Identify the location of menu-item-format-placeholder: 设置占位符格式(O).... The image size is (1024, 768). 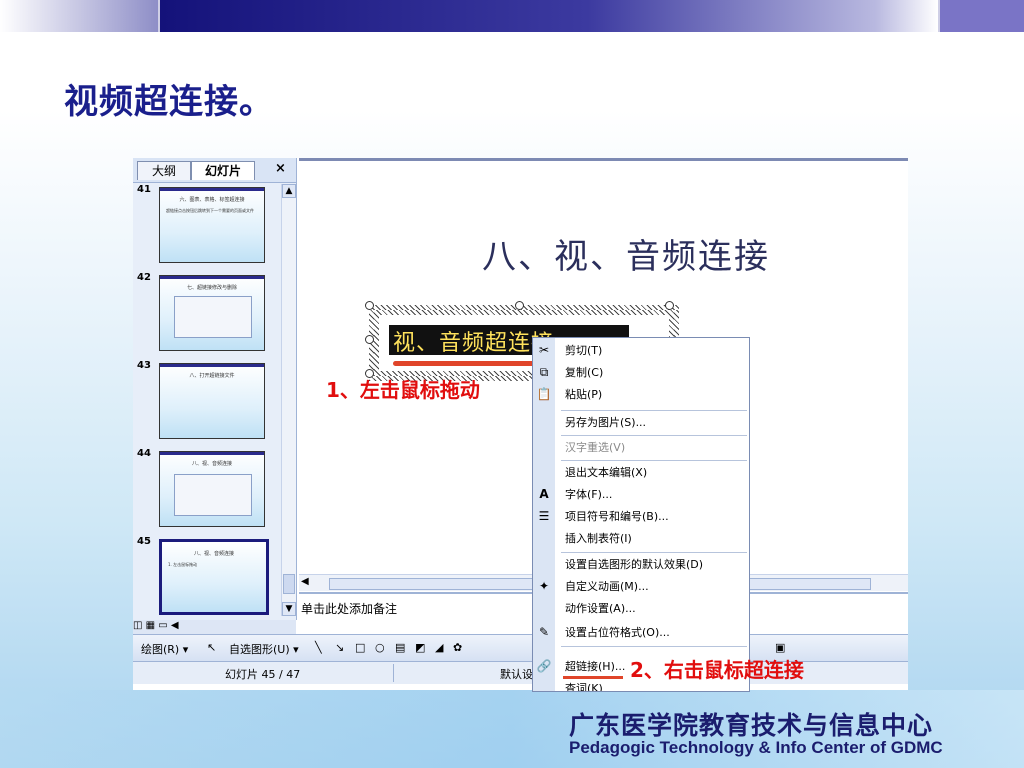
(617, 633).